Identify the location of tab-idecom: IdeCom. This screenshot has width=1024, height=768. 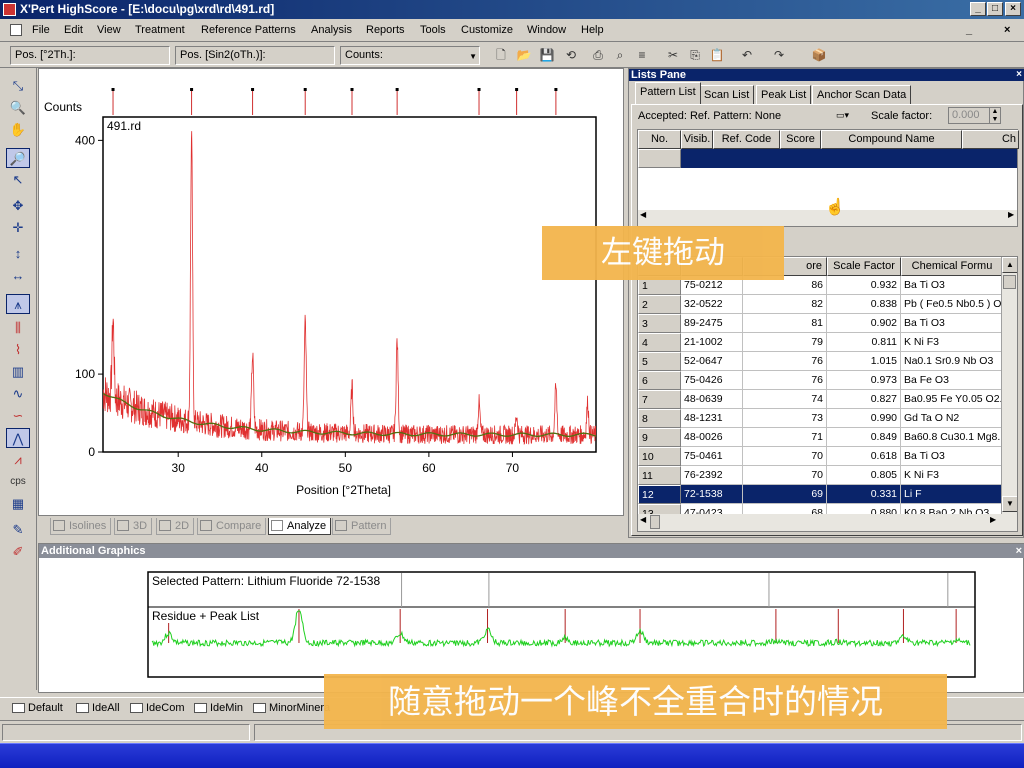
(156, 708).